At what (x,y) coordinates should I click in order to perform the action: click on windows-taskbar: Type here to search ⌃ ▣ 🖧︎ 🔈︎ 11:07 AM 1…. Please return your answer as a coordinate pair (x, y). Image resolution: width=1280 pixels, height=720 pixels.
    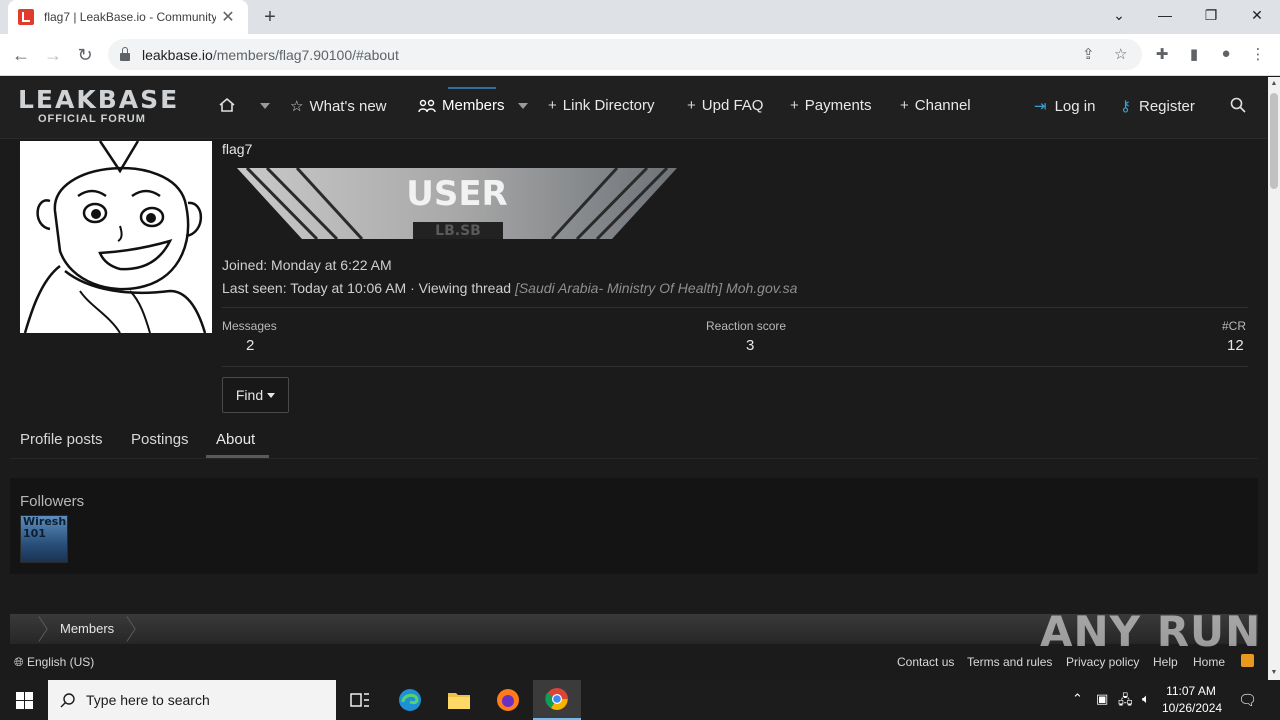
    Looking at the image, I should click on (640, 700).